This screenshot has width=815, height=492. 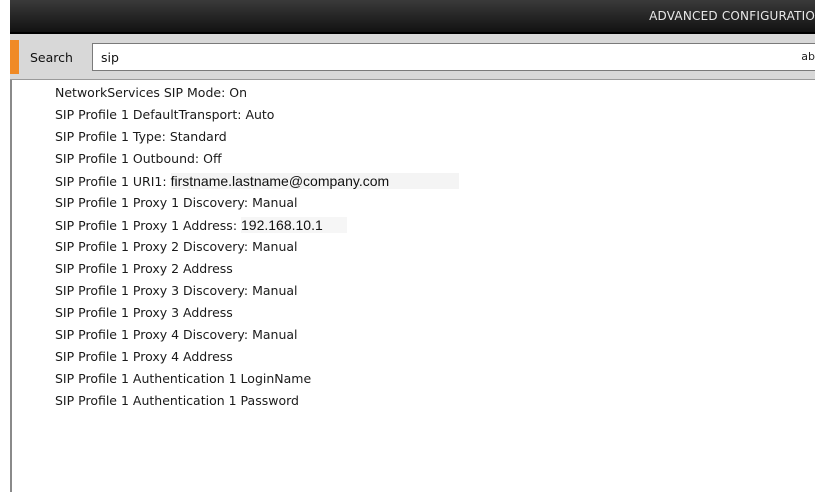 What do you see at coordinates (257, 269) in the screenshot?
I see `setting-item-proxy2-address: SIP Profile 1 Proxy 2 Address` at bounding box center [257, 269].